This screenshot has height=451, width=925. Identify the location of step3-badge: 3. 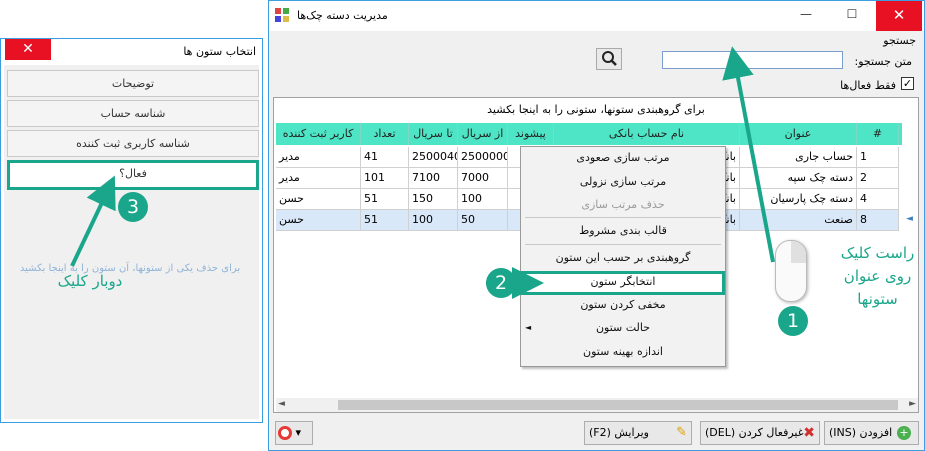
(133, 207).